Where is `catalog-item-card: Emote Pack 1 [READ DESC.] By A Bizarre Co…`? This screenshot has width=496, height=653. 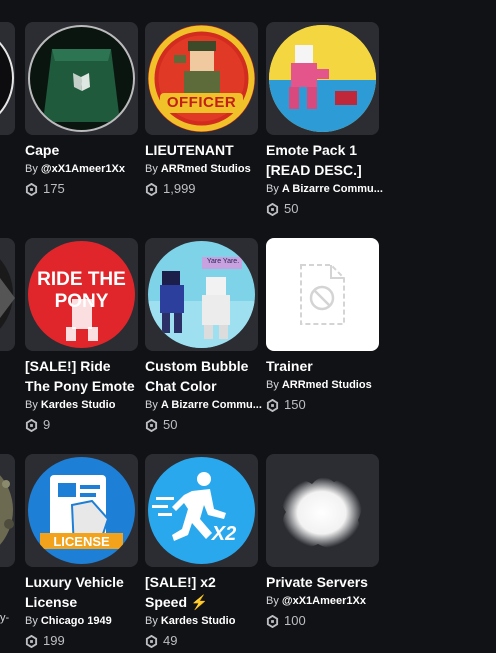
catalog-item-card: Emote Pack 1 [READ DESC.] By A Bizarre Co… is located at coordinates (324, 120).